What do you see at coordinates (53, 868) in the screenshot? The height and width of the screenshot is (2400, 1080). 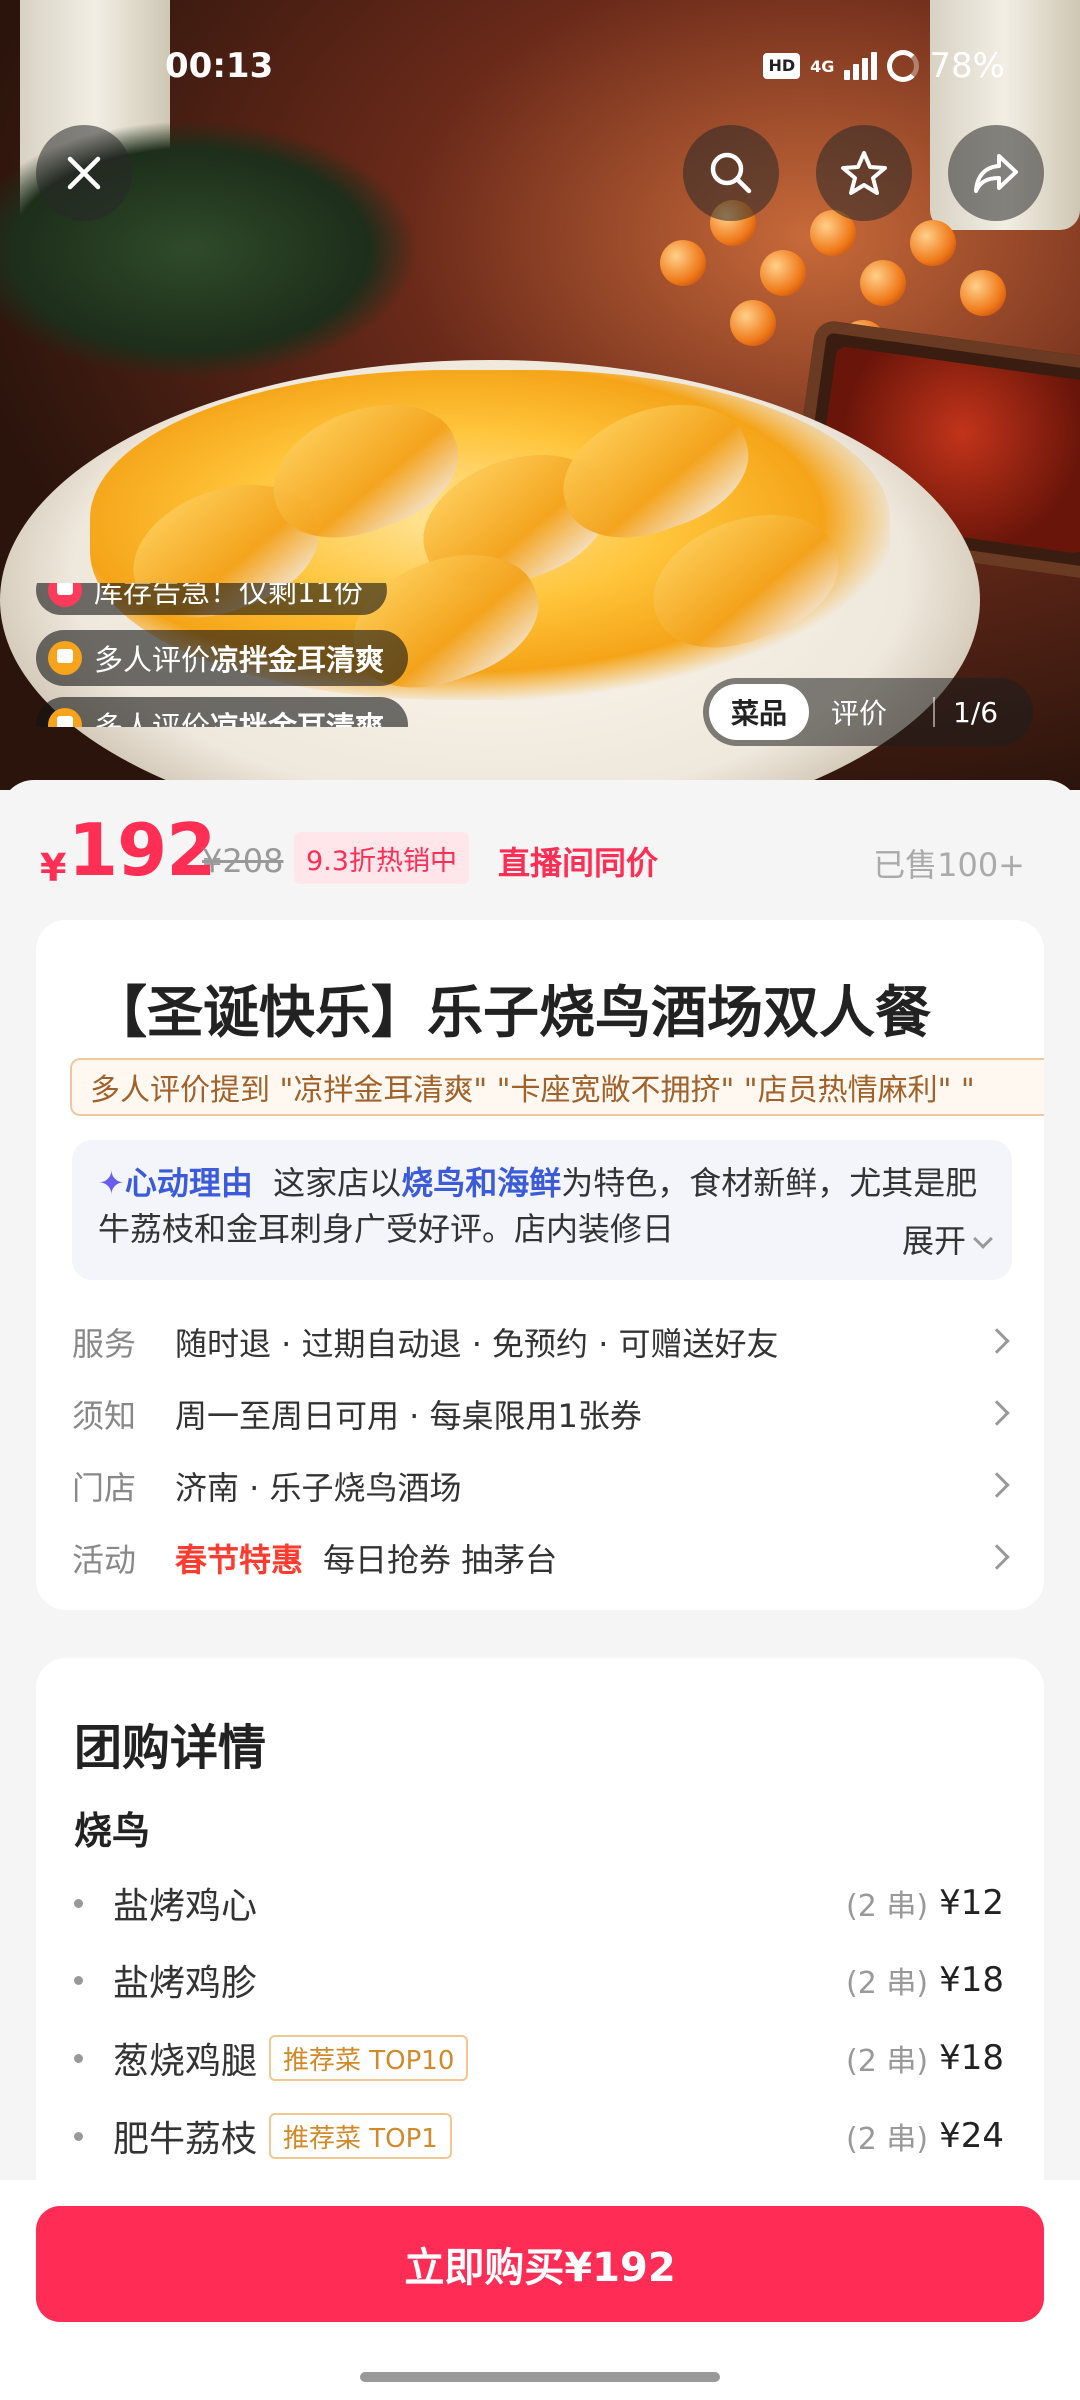 I see `currency-symbol: ¥` at bounding box center [53, 868].